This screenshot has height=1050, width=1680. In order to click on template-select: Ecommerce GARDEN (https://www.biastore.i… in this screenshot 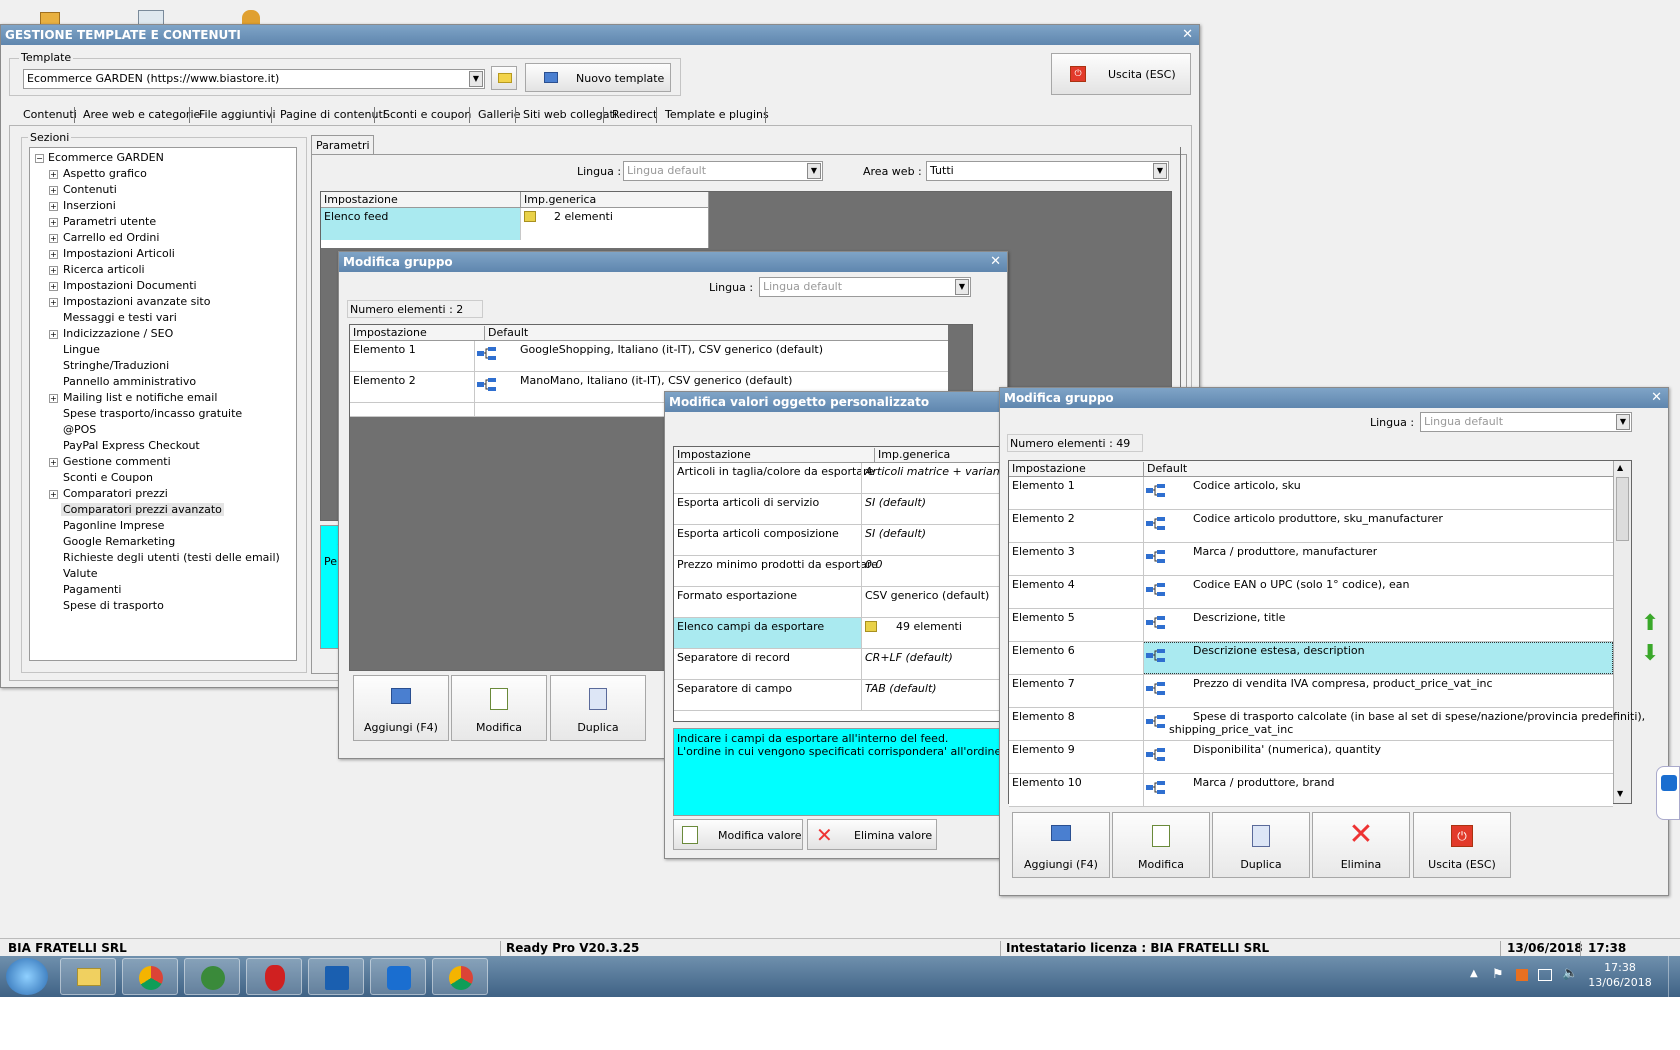, I will do `click(254, 79)`.